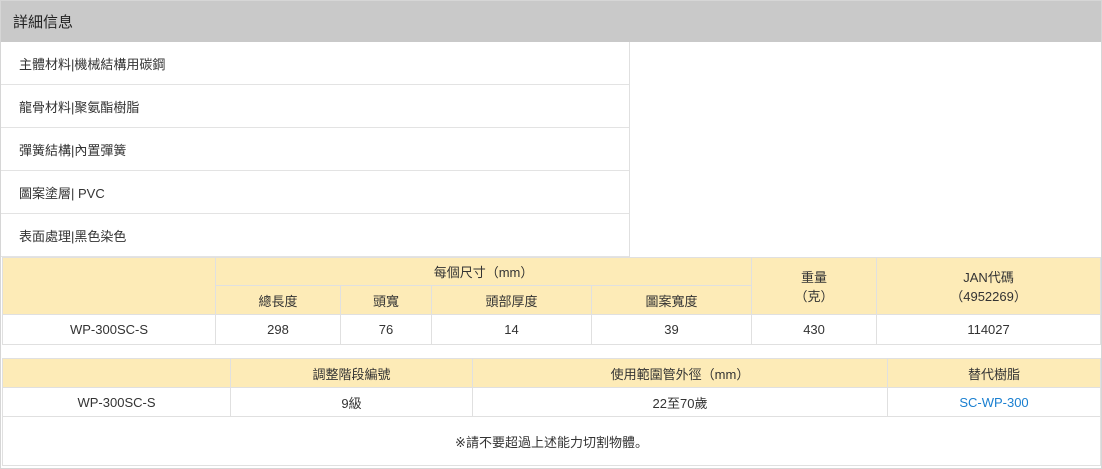 The height and width of the screenshot is (469, 1102). I want to click on stages-header: 調整階段編號, so click(351, 373).